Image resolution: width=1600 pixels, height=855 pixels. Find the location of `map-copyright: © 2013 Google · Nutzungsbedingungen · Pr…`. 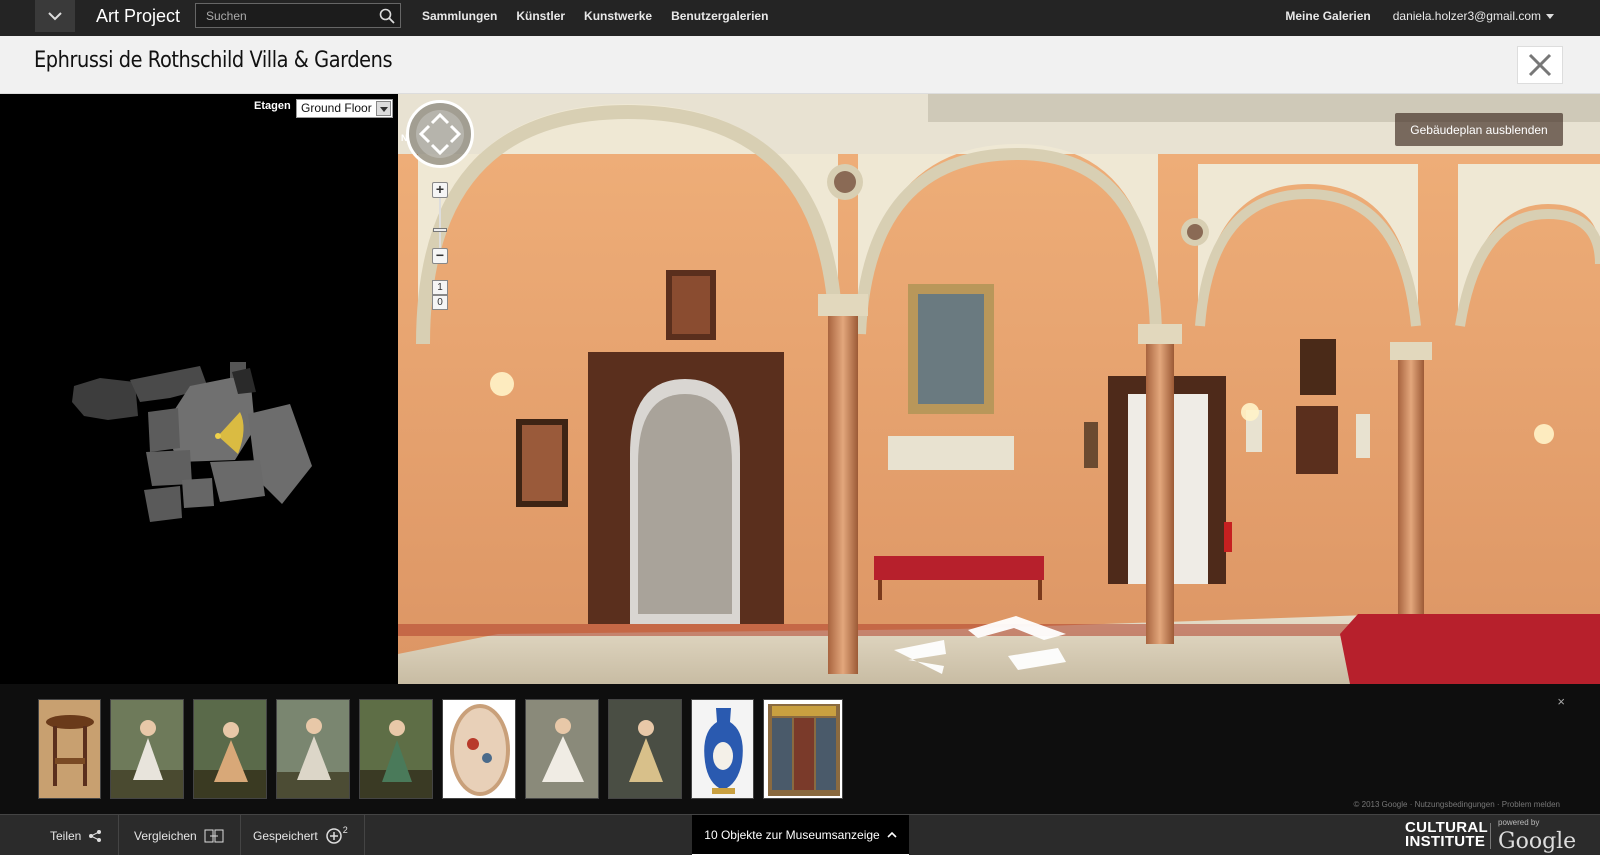

map-copyright: © 2013 Google · Nutzungsbedingungen · Pr… is located at coordinates (1456, 804).